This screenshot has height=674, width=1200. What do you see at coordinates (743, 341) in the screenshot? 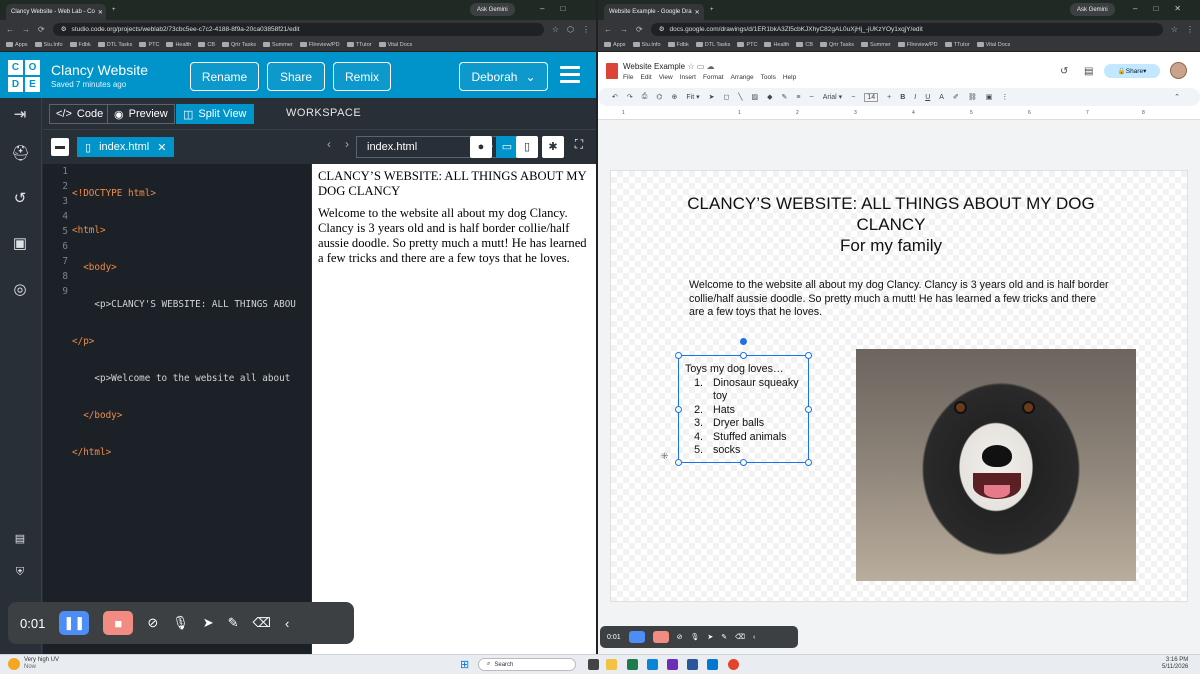
I see `rotate-handle` at bounding box center [743, 341].